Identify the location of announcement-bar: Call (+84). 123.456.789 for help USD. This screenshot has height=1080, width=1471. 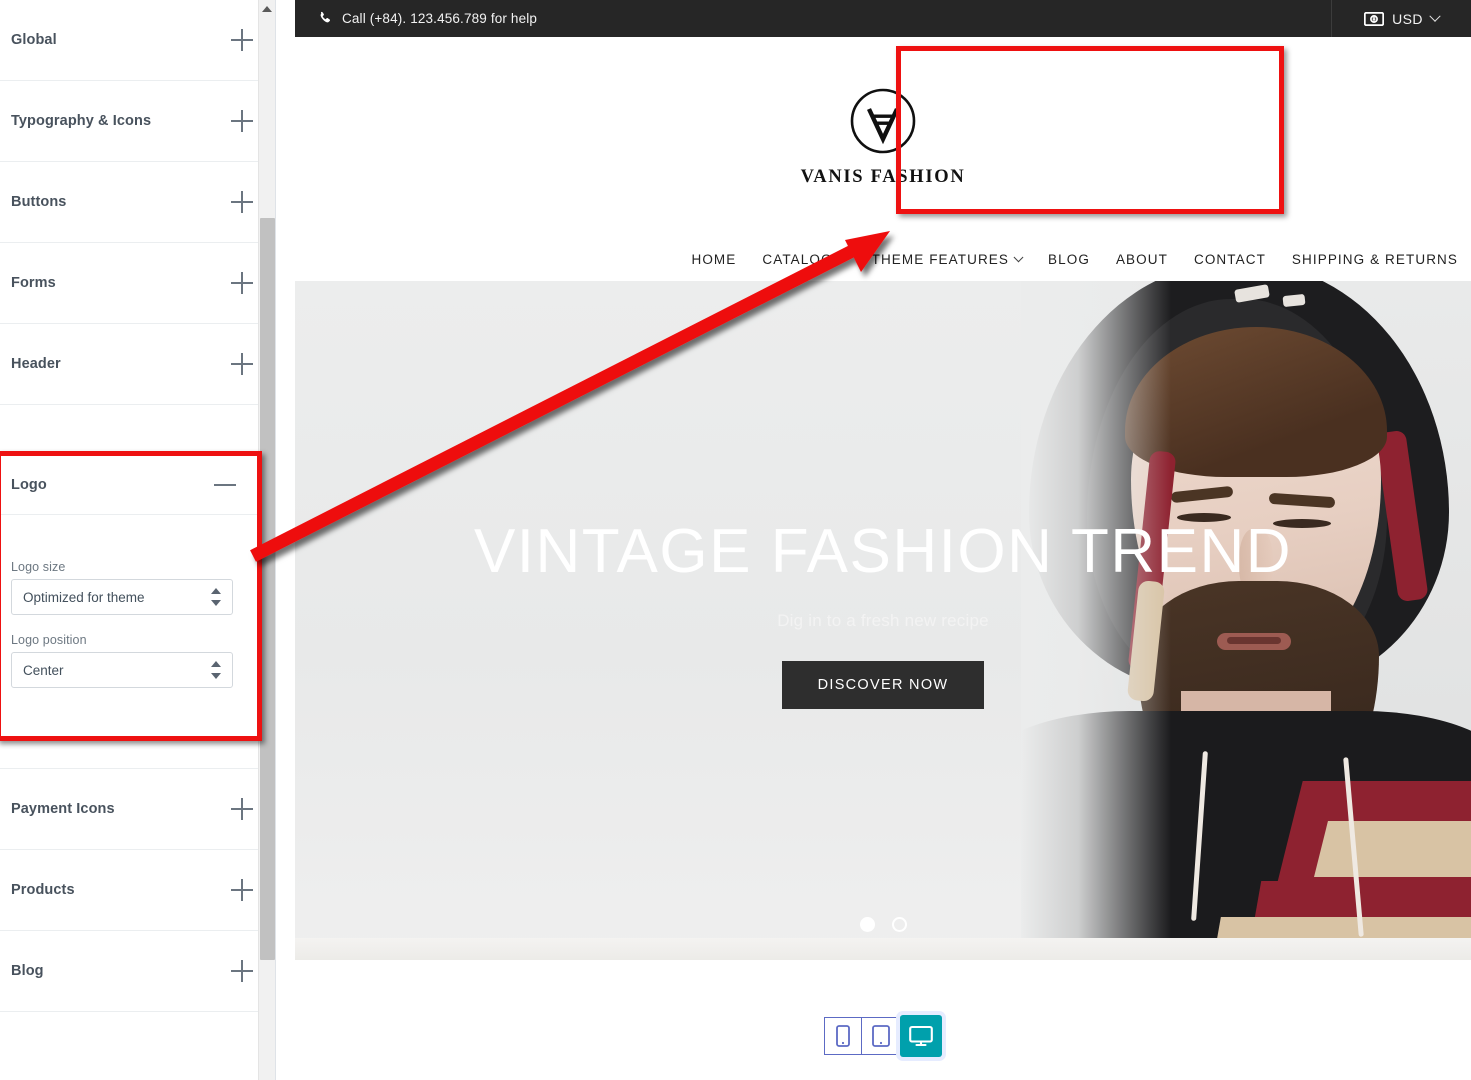
(883, 18).